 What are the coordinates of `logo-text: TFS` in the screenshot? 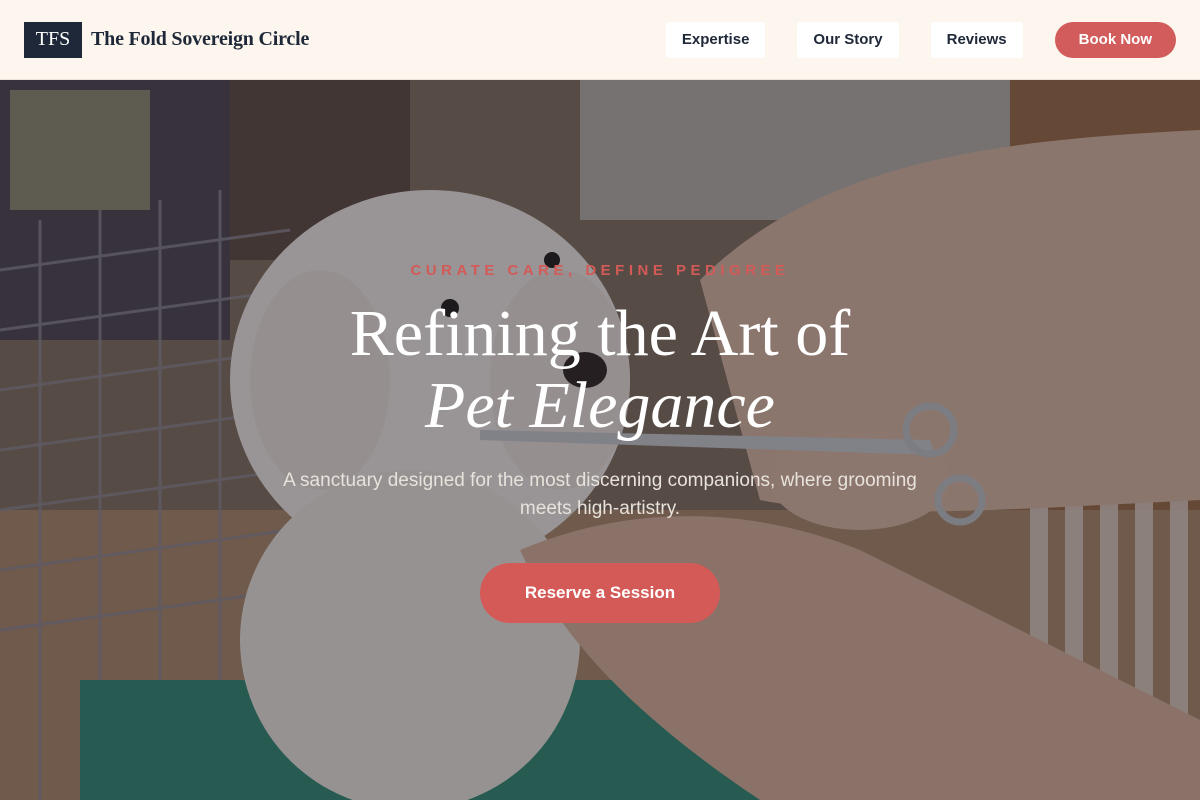 It's located at (53, 39).